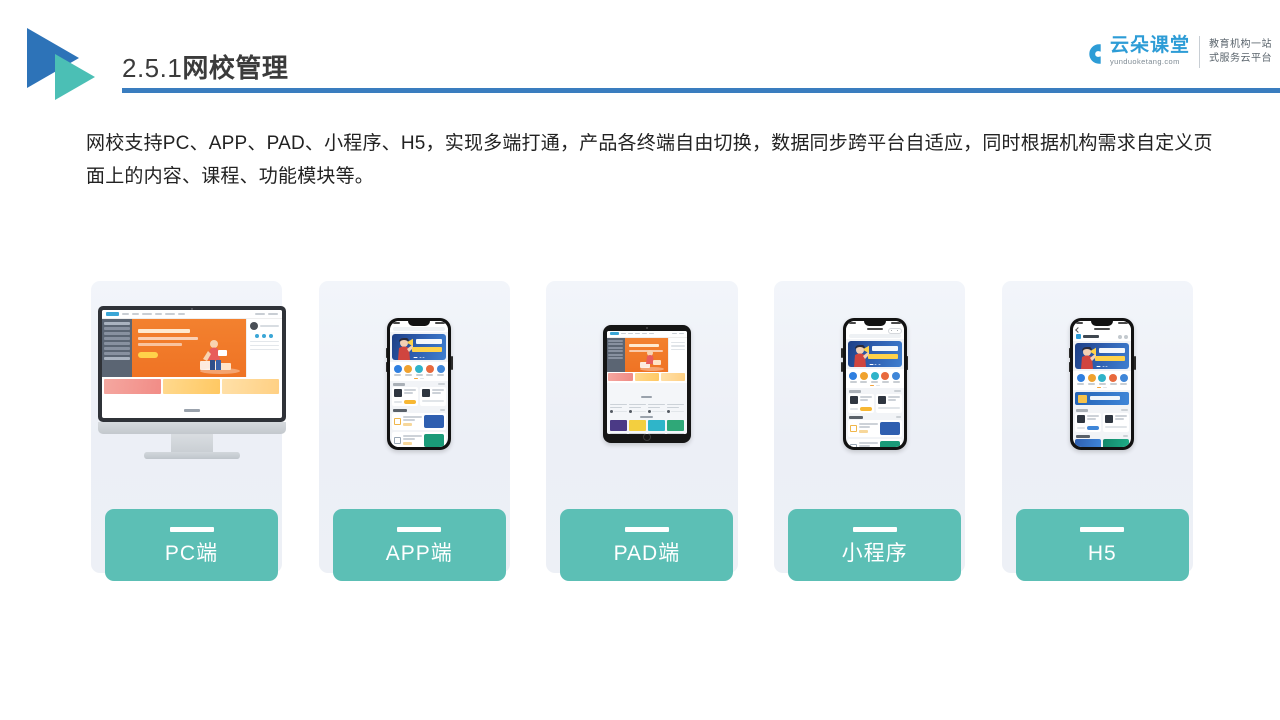 This screenshot has height=720, width=1280. I want to click on brand-logo-icon, so click(1079, 336).